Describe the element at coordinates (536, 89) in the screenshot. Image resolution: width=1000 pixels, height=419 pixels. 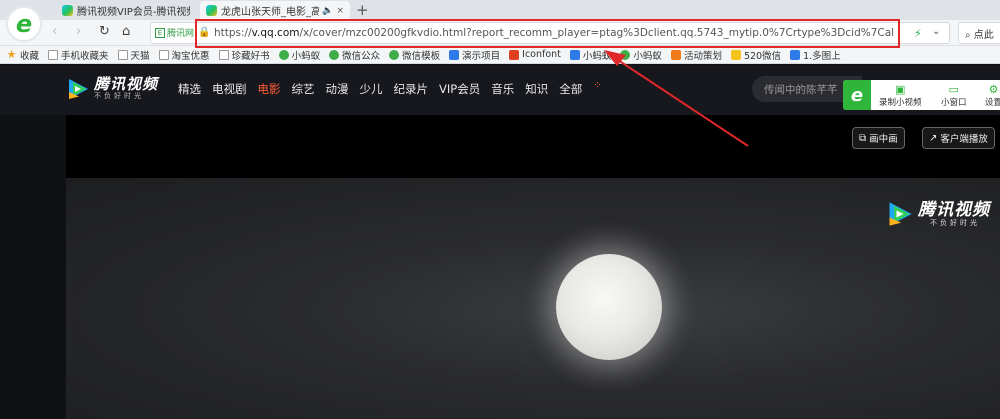
I see `nav-item: 知识` at that location.